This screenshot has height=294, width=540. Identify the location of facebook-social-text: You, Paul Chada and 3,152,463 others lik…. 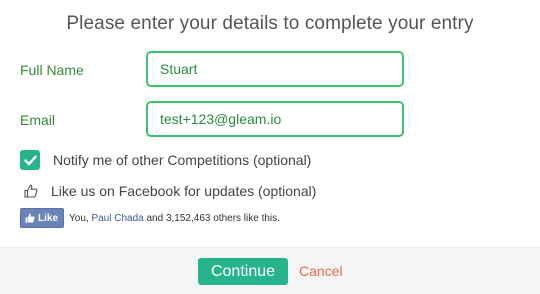
(174, 218).